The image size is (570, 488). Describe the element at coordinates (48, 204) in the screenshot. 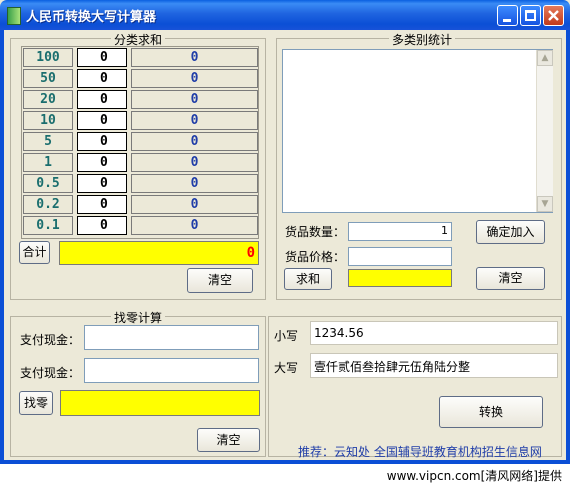

I see `denomination-label: 0.2` at that location.